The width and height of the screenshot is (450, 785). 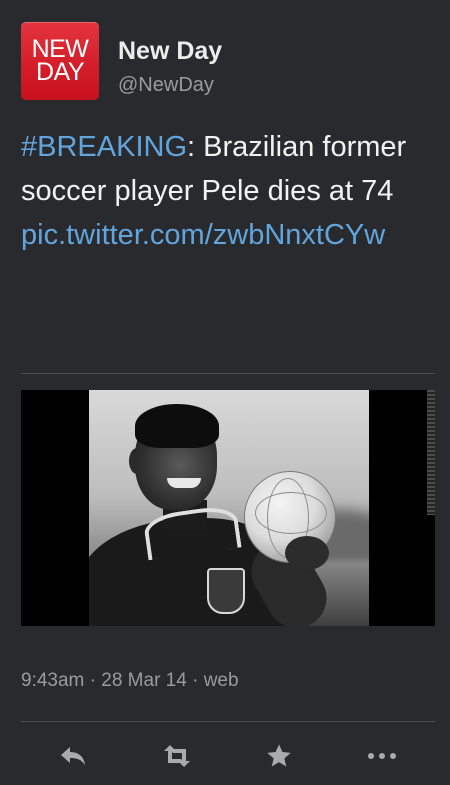 I want to click on photo-edge-strip, so click(x=431, y=452).